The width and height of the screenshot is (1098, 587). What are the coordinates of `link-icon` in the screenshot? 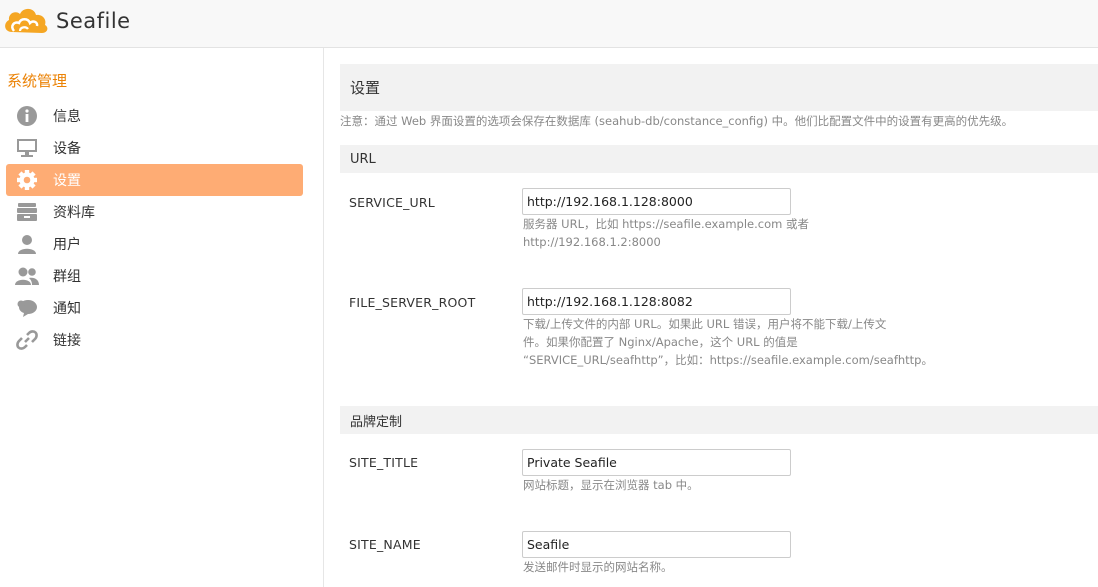 It's located at (27, 340).